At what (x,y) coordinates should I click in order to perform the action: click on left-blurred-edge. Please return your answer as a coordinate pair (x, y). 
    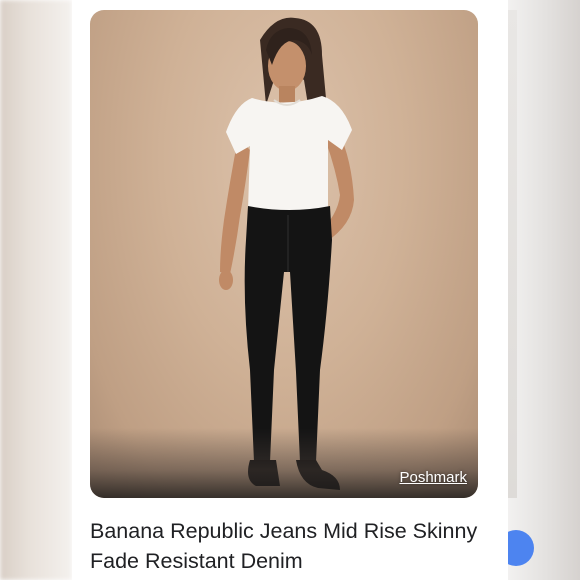
    Looking at the image, I should click on (36, 290).